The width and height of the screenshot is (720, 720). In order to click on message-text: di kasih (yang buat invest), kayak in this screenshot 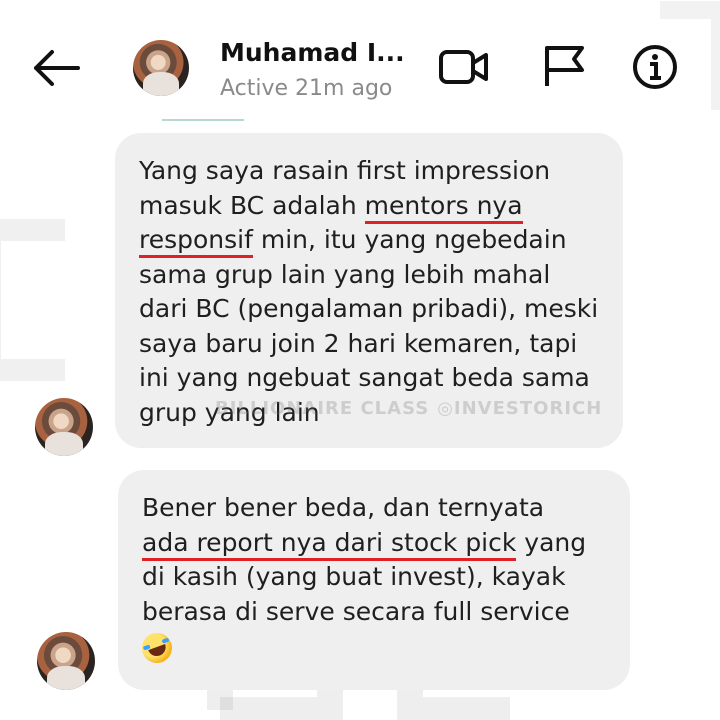, I will do `click(354, 576)`.